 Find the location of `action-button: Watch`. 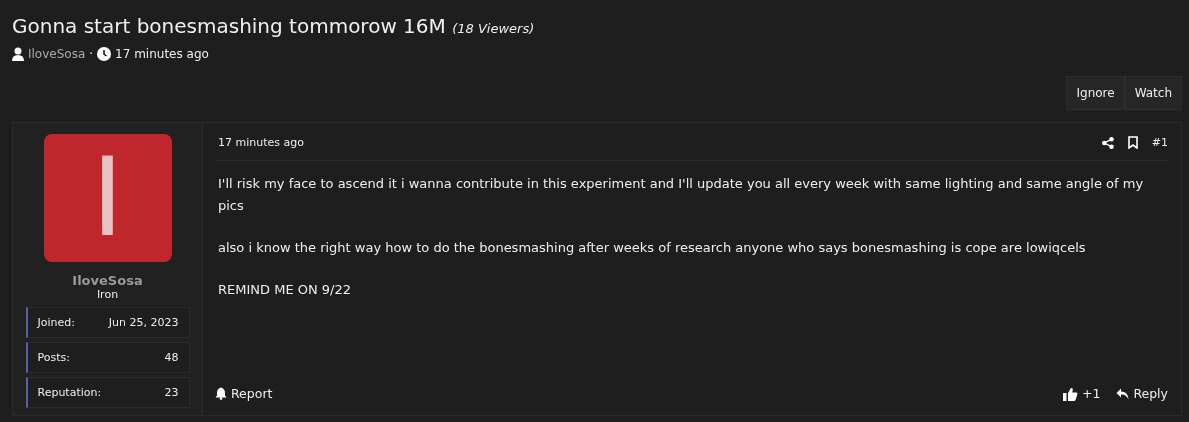

action-button: Watch is located at coordinates (1153, 93).